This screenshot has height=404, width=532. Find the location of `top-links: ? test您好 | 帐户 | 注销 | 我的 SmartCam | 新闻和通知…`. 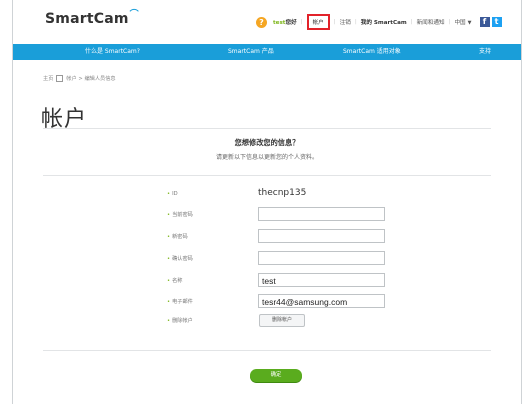

top-links: ? test您好 | 帐户 | 注销 | 我的 SmartCam | 新闻和通知… is located at coordinates (380, 22).